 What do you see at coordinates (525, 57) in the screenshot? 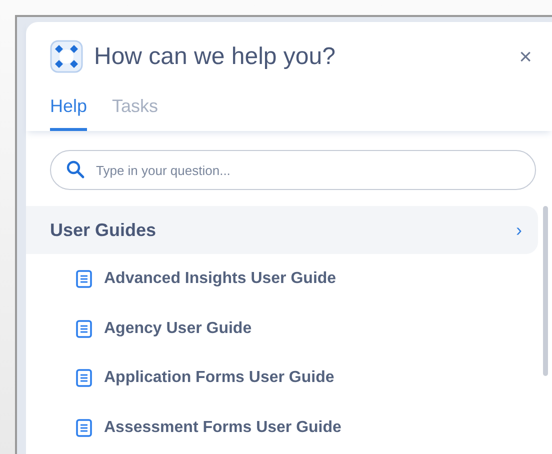
I see `close-button: ×` at bounding box center [525, 57].